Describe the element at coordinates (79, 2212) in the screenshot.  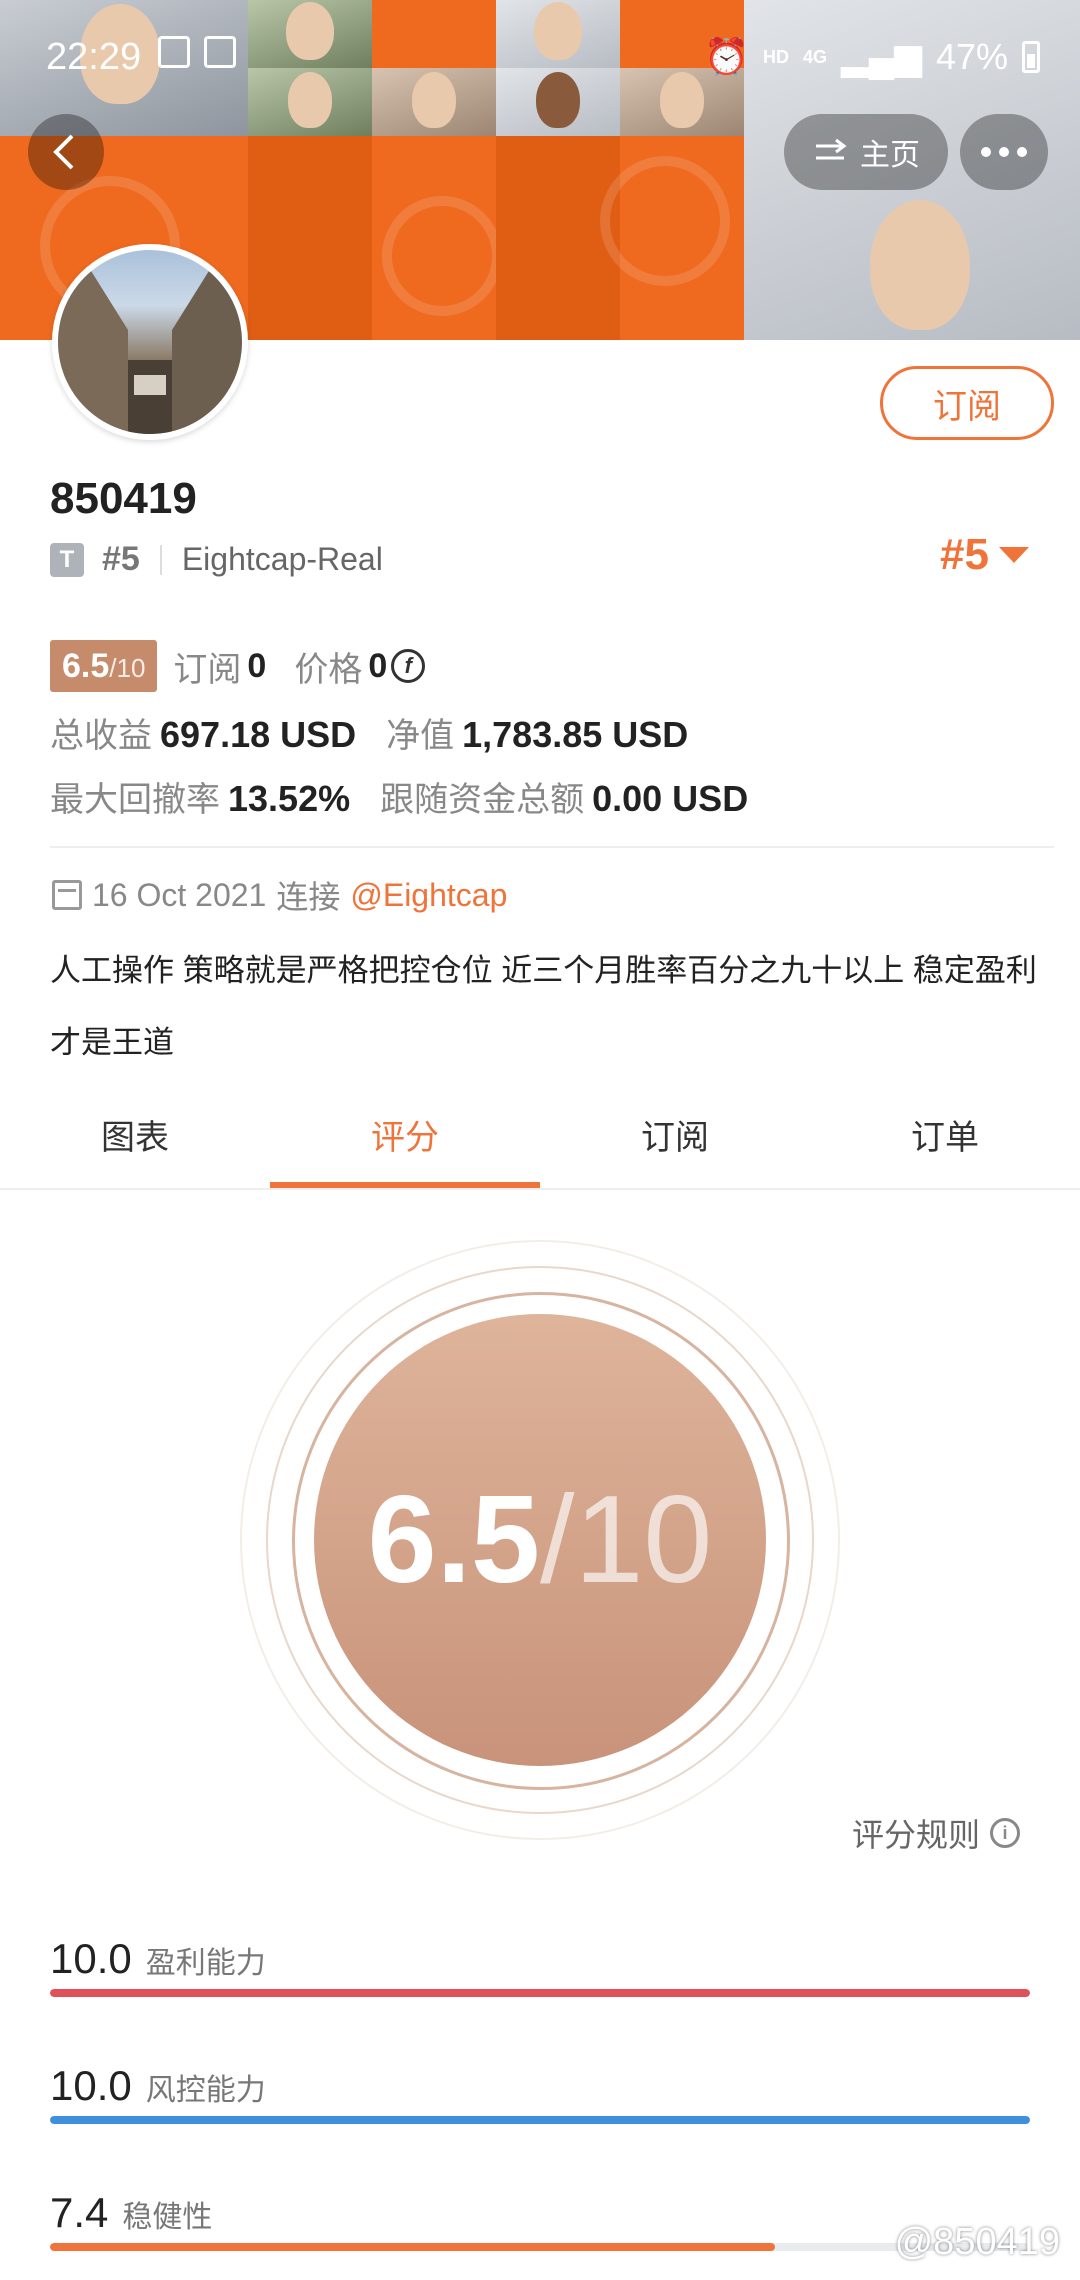
I see `metric-value: 7.4` at that location.